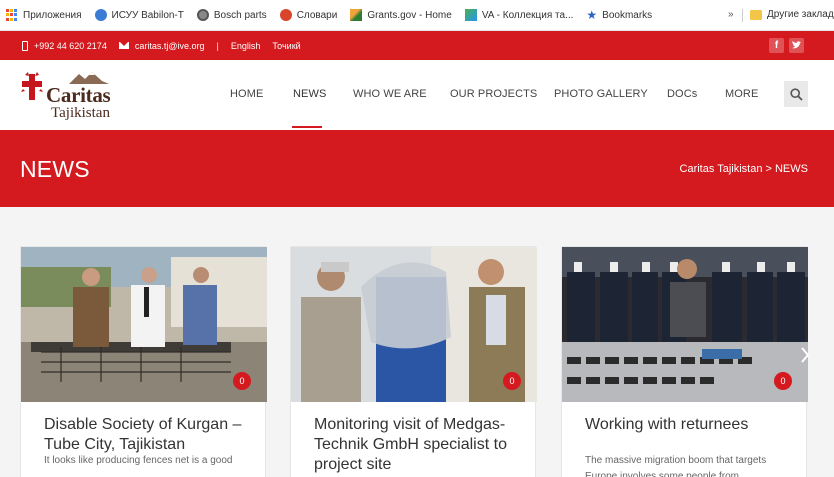 The image size is (834, 477). What do you see at coordinates (493, 94) in the screenshot?
I see `nav-our-projects: OUR PROJECTS` at bounding box center [493, 94].